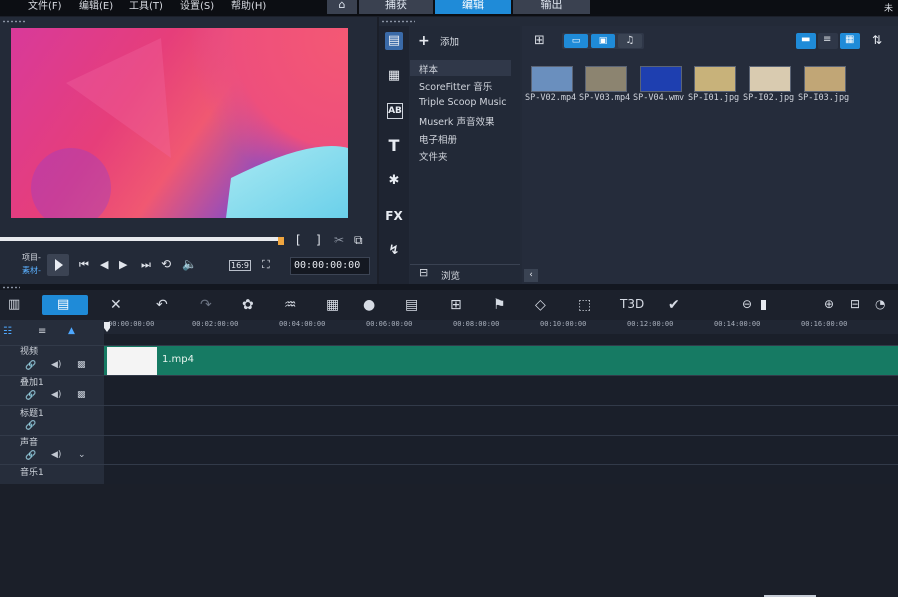 This screenshot has height=597, width=898. I want to click on folder-item: ScoreFitter 音乐, so click(455, 86).